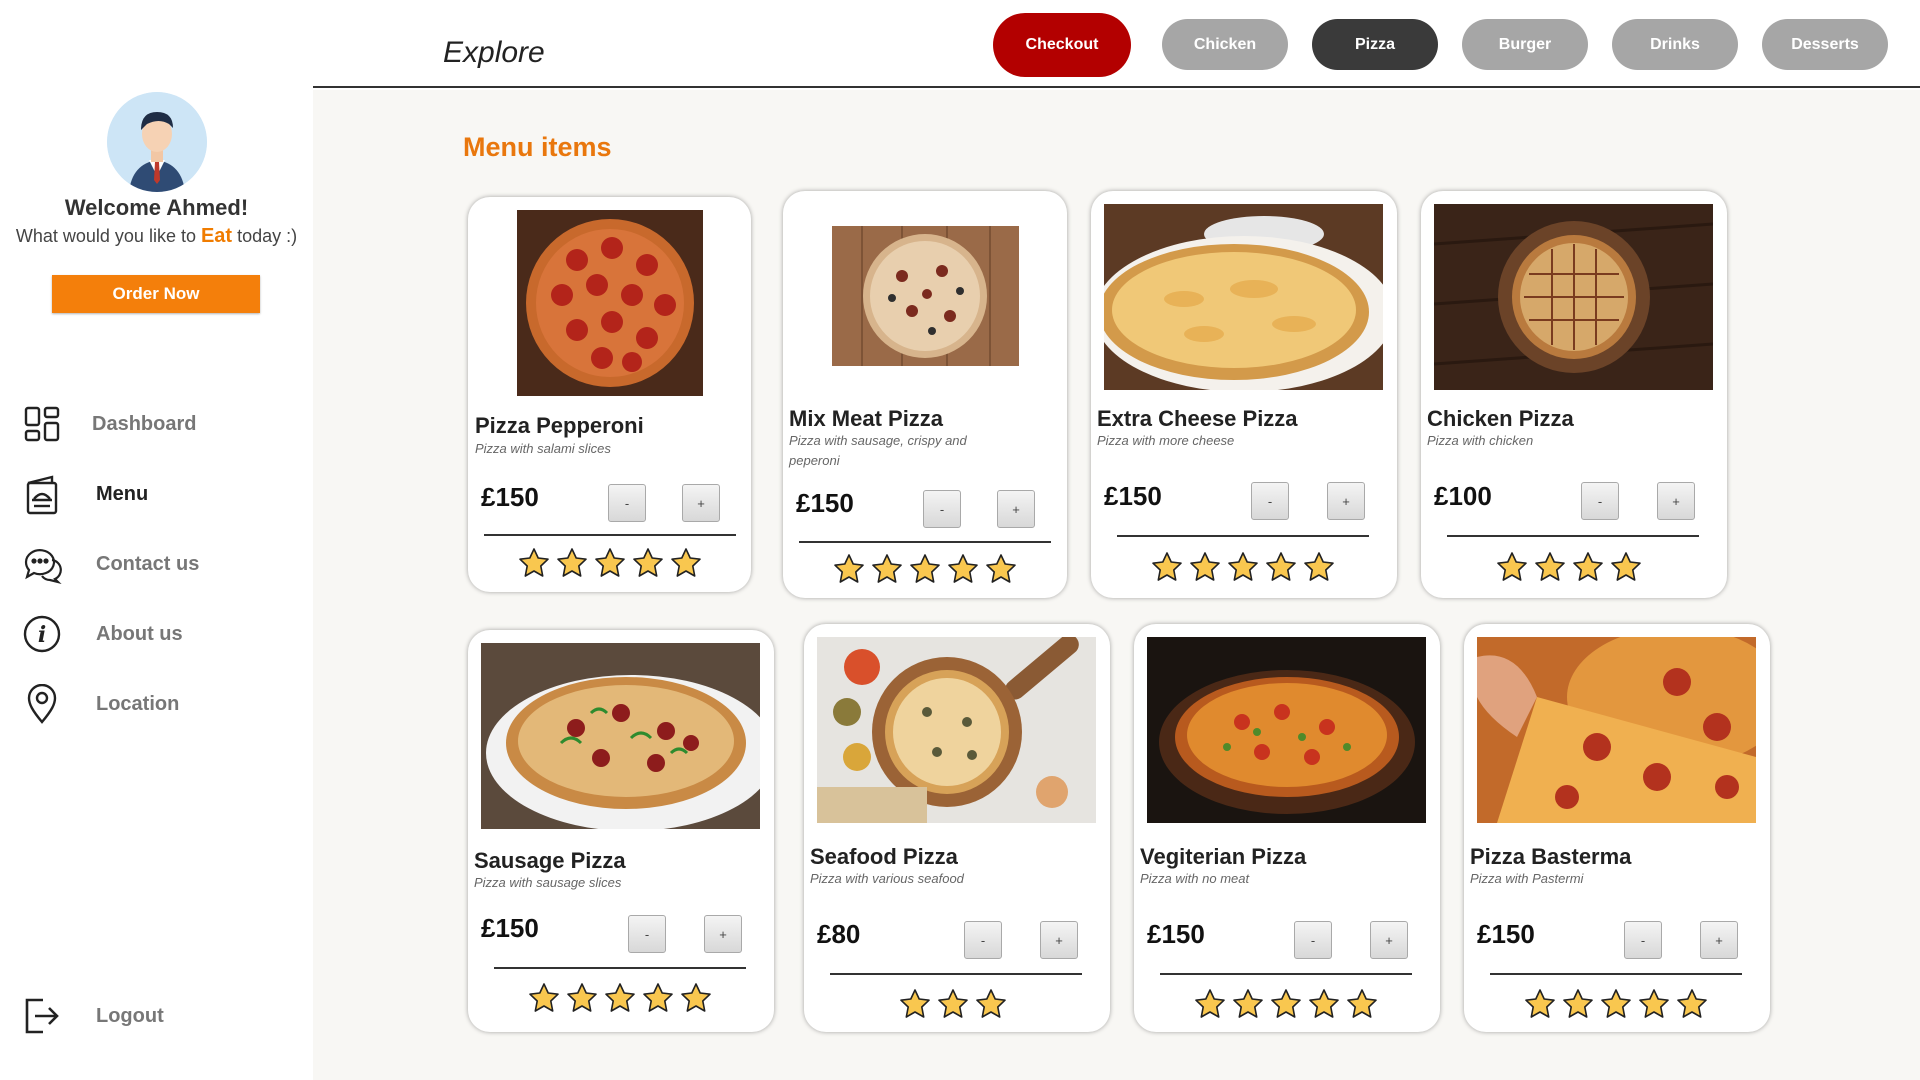 This screenshot has width=1920, height=1080. What do you see at coordinates (1675, 44) in the screenshot?
I see `tab-drinks: Drinks` at bounding box center [1675, 44].